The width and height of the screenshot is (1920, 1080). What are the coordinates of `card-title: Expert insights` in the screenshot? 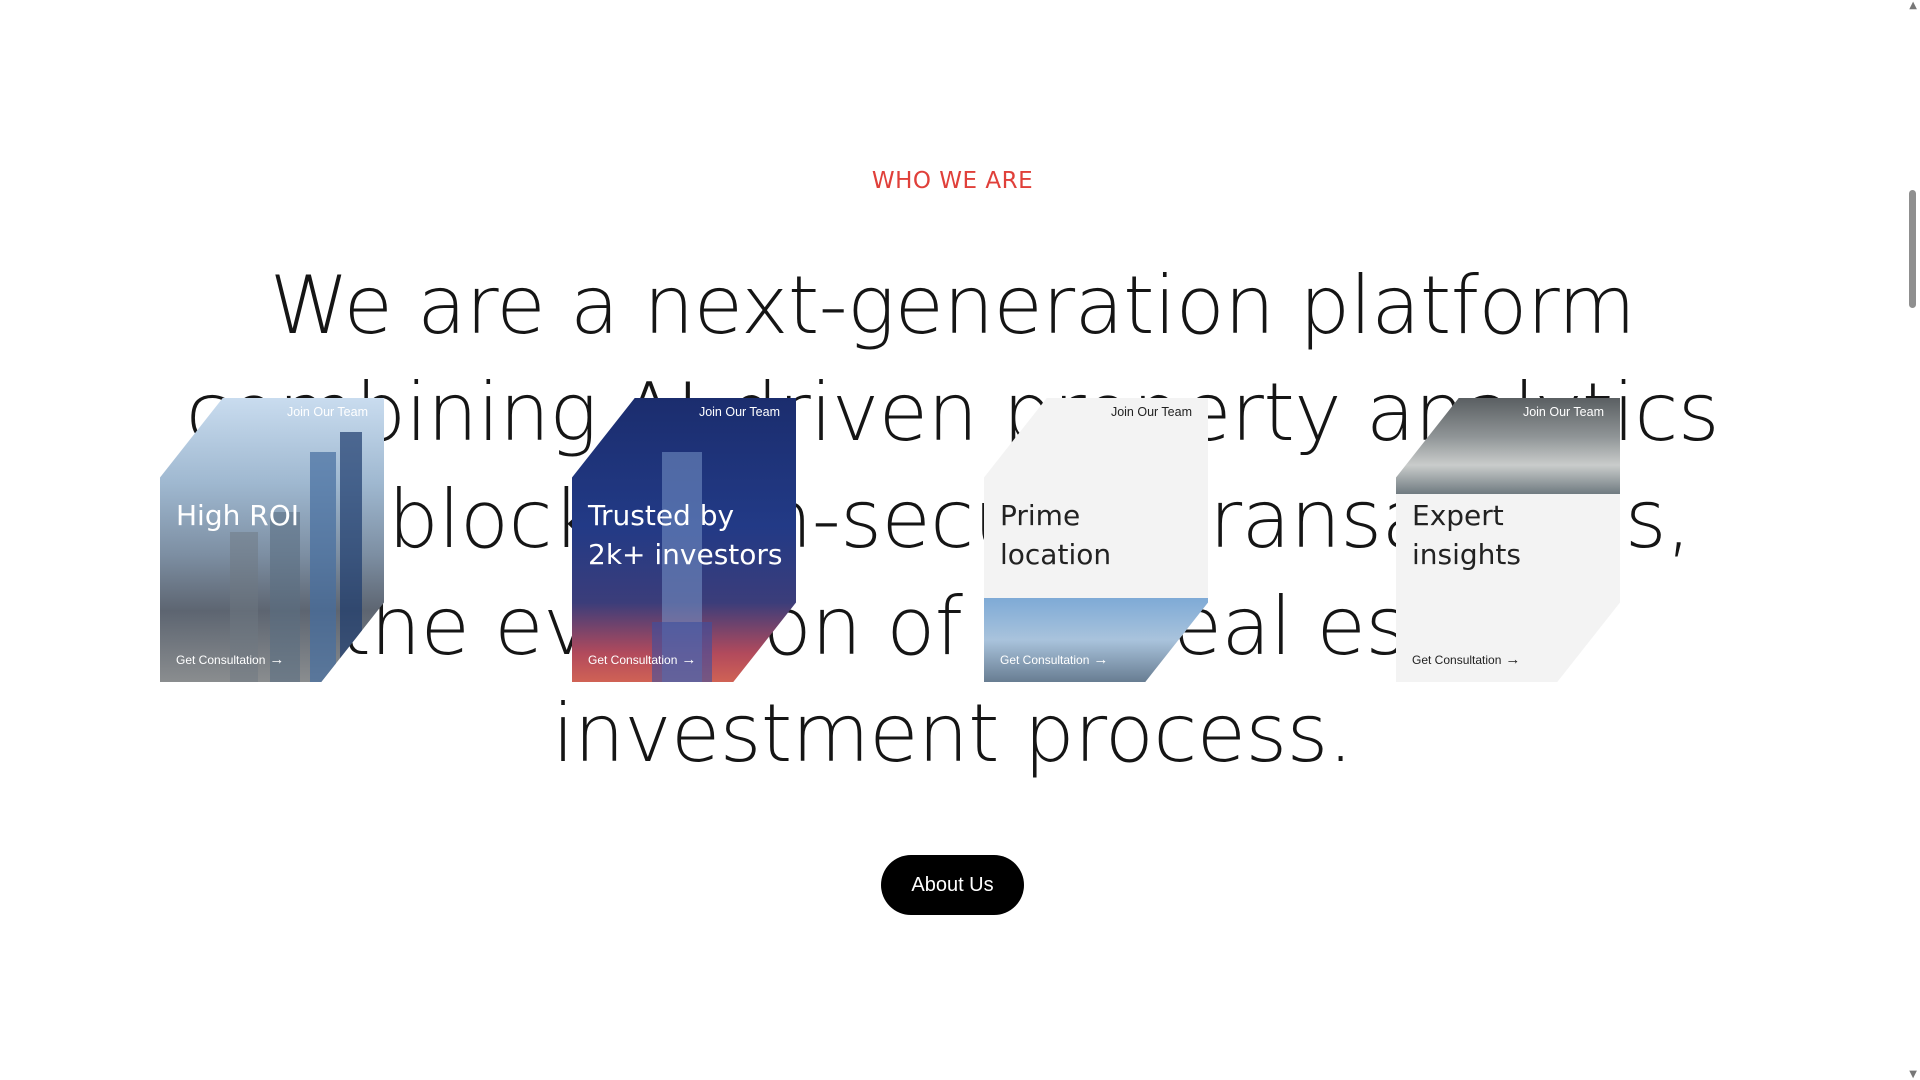 It's located at (1466, 535).